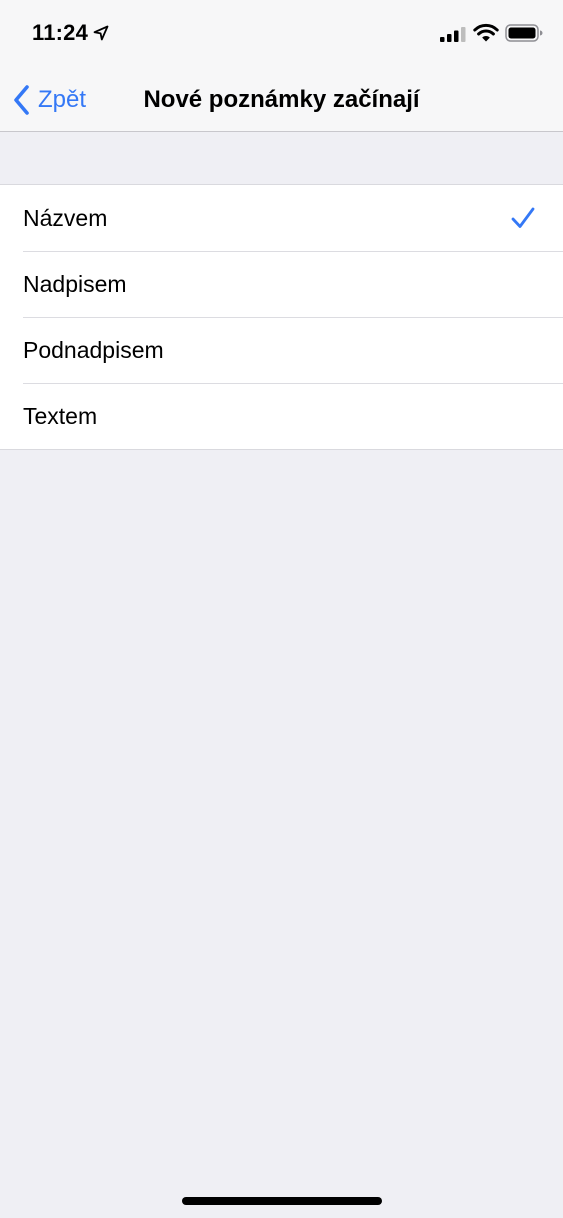  What do you see at coordinates (523, 217) in the screenshot?
I see `checkmark-icon` at bounding box center [523, 217].